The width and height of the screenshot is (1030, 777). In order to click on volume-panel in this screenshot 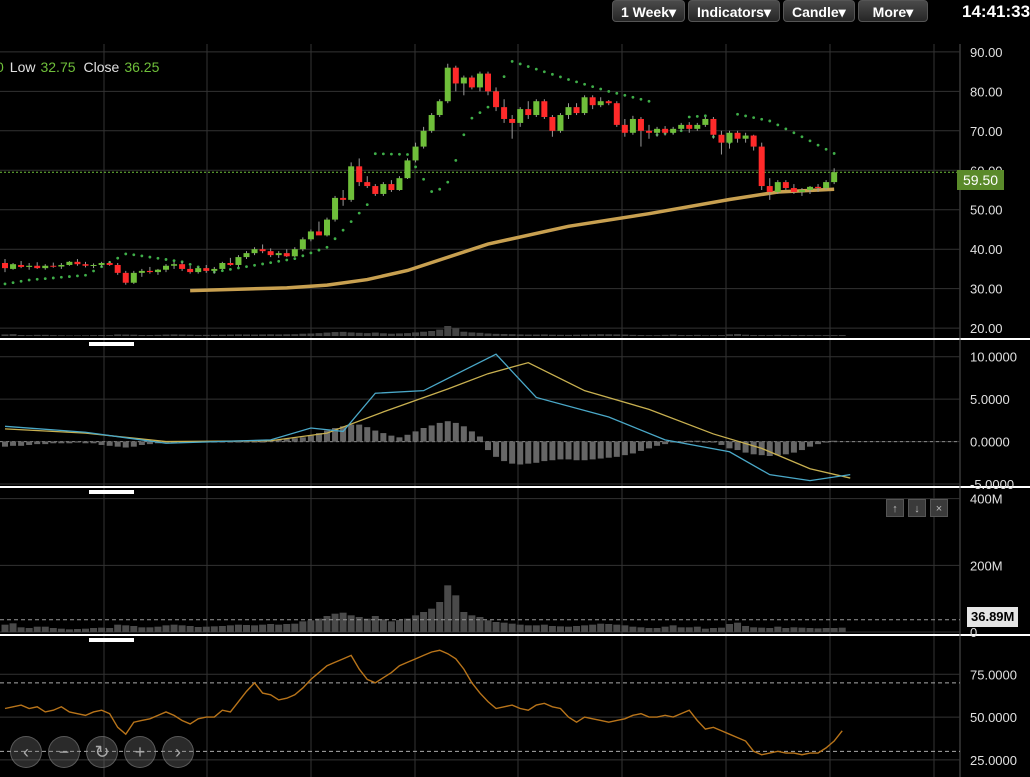, I will do `click(480, 608)`.